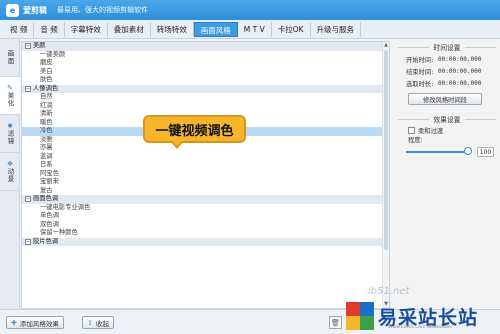 The image size is (500, 334). What do you see at coordinates (411, 130) in the screenshot?
I see `soft-transition-checkbox` at bounding box center [411, 130].